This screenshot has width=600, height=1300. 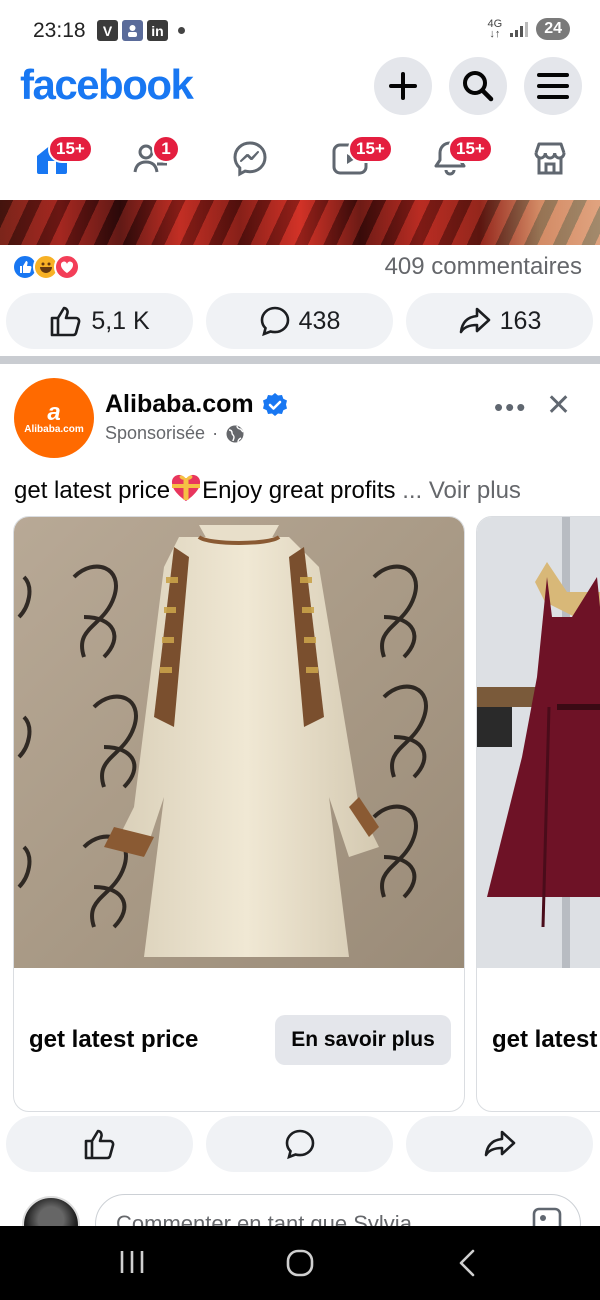 I want to click on signal-icon, so click(x=519, y=29).